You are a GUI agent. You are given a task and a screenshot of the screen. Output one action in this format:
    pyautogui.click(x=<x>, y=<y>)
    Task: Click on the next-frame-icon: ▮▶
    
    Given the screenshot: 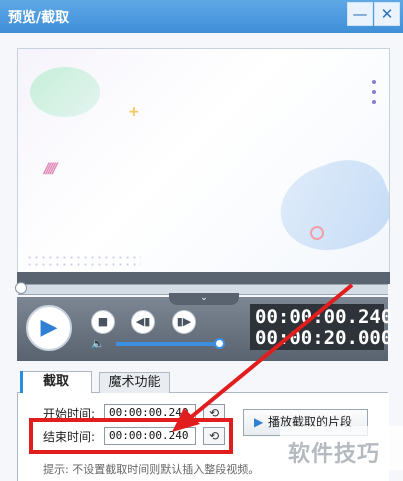 What is the action you would take?
    pyautogui.click(x=184, y=321)
    